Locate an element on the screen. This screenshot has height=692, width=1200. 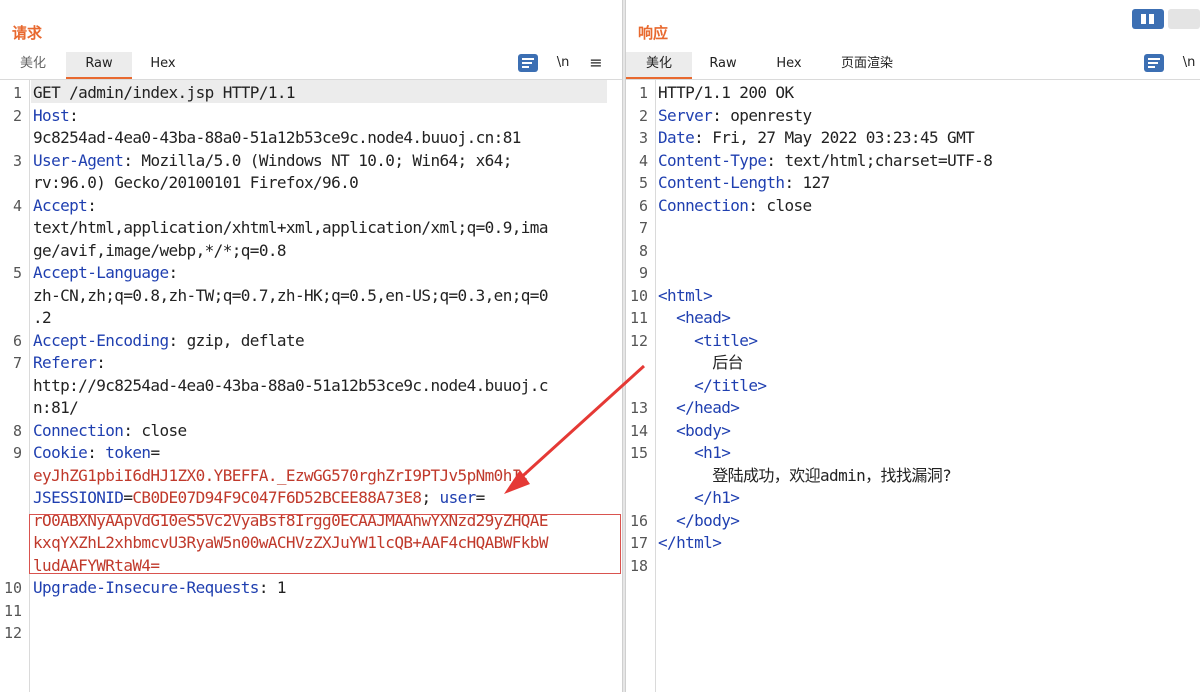
header-value: : close is located at coordinates (780, 205).